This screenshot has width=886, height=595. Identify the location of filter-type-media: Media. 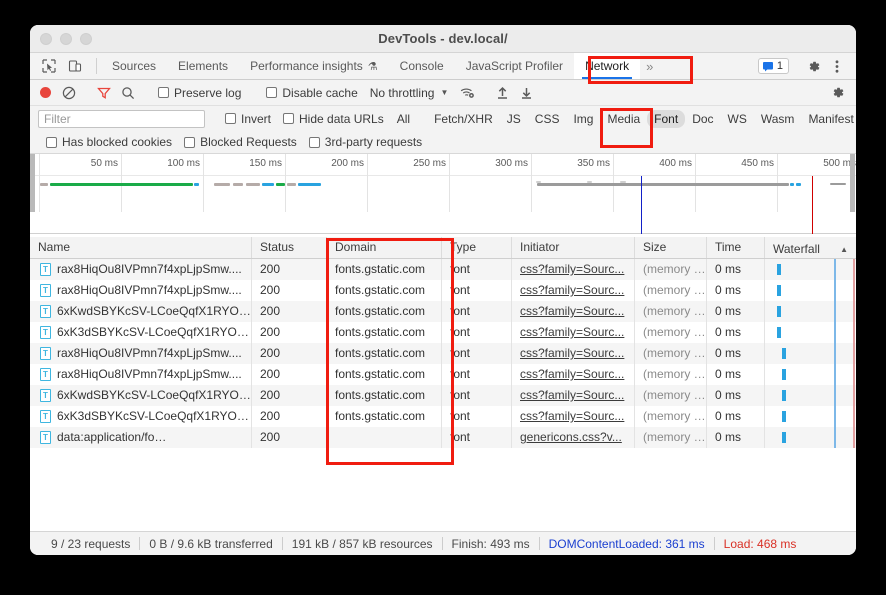
(623, 119).